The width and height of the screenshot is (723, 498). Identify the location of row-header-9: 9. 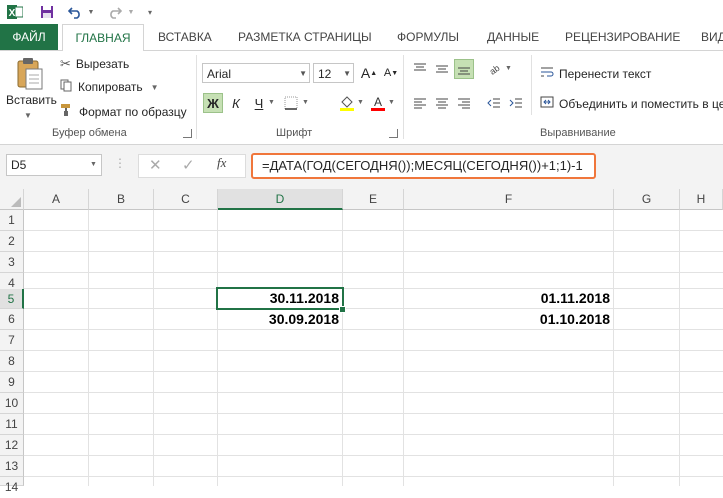
(12, 382).